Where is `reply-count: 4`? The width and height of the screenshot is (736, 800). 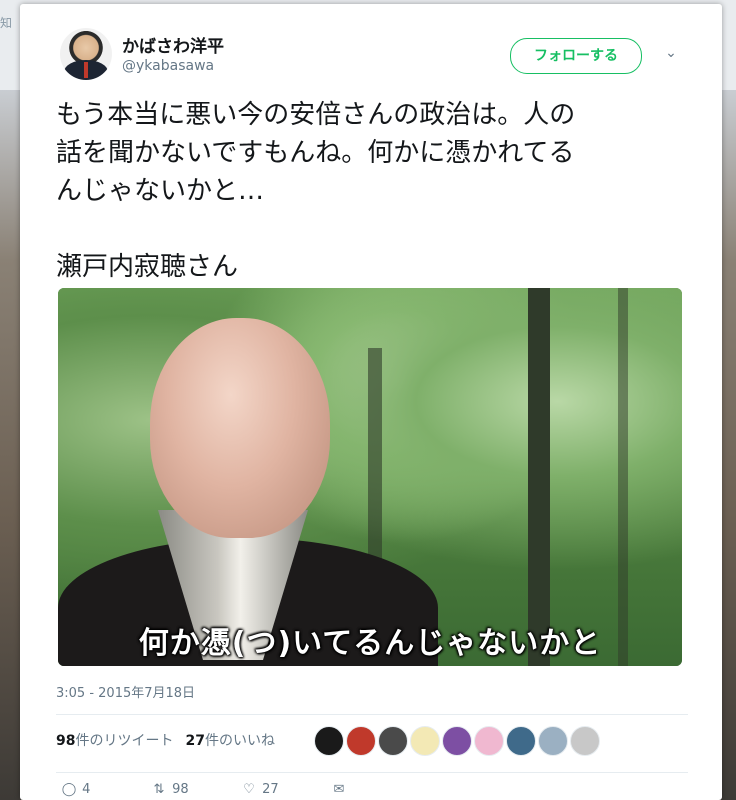
reply-count: 4 is located at coordinates (86, 789).